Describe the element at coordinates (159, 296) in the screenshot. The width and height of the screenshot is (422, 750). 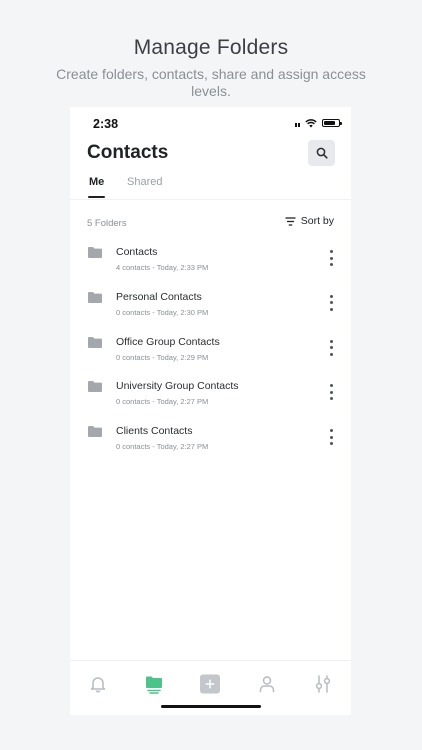
I see `folder-name: Personal Contacts` at that location.